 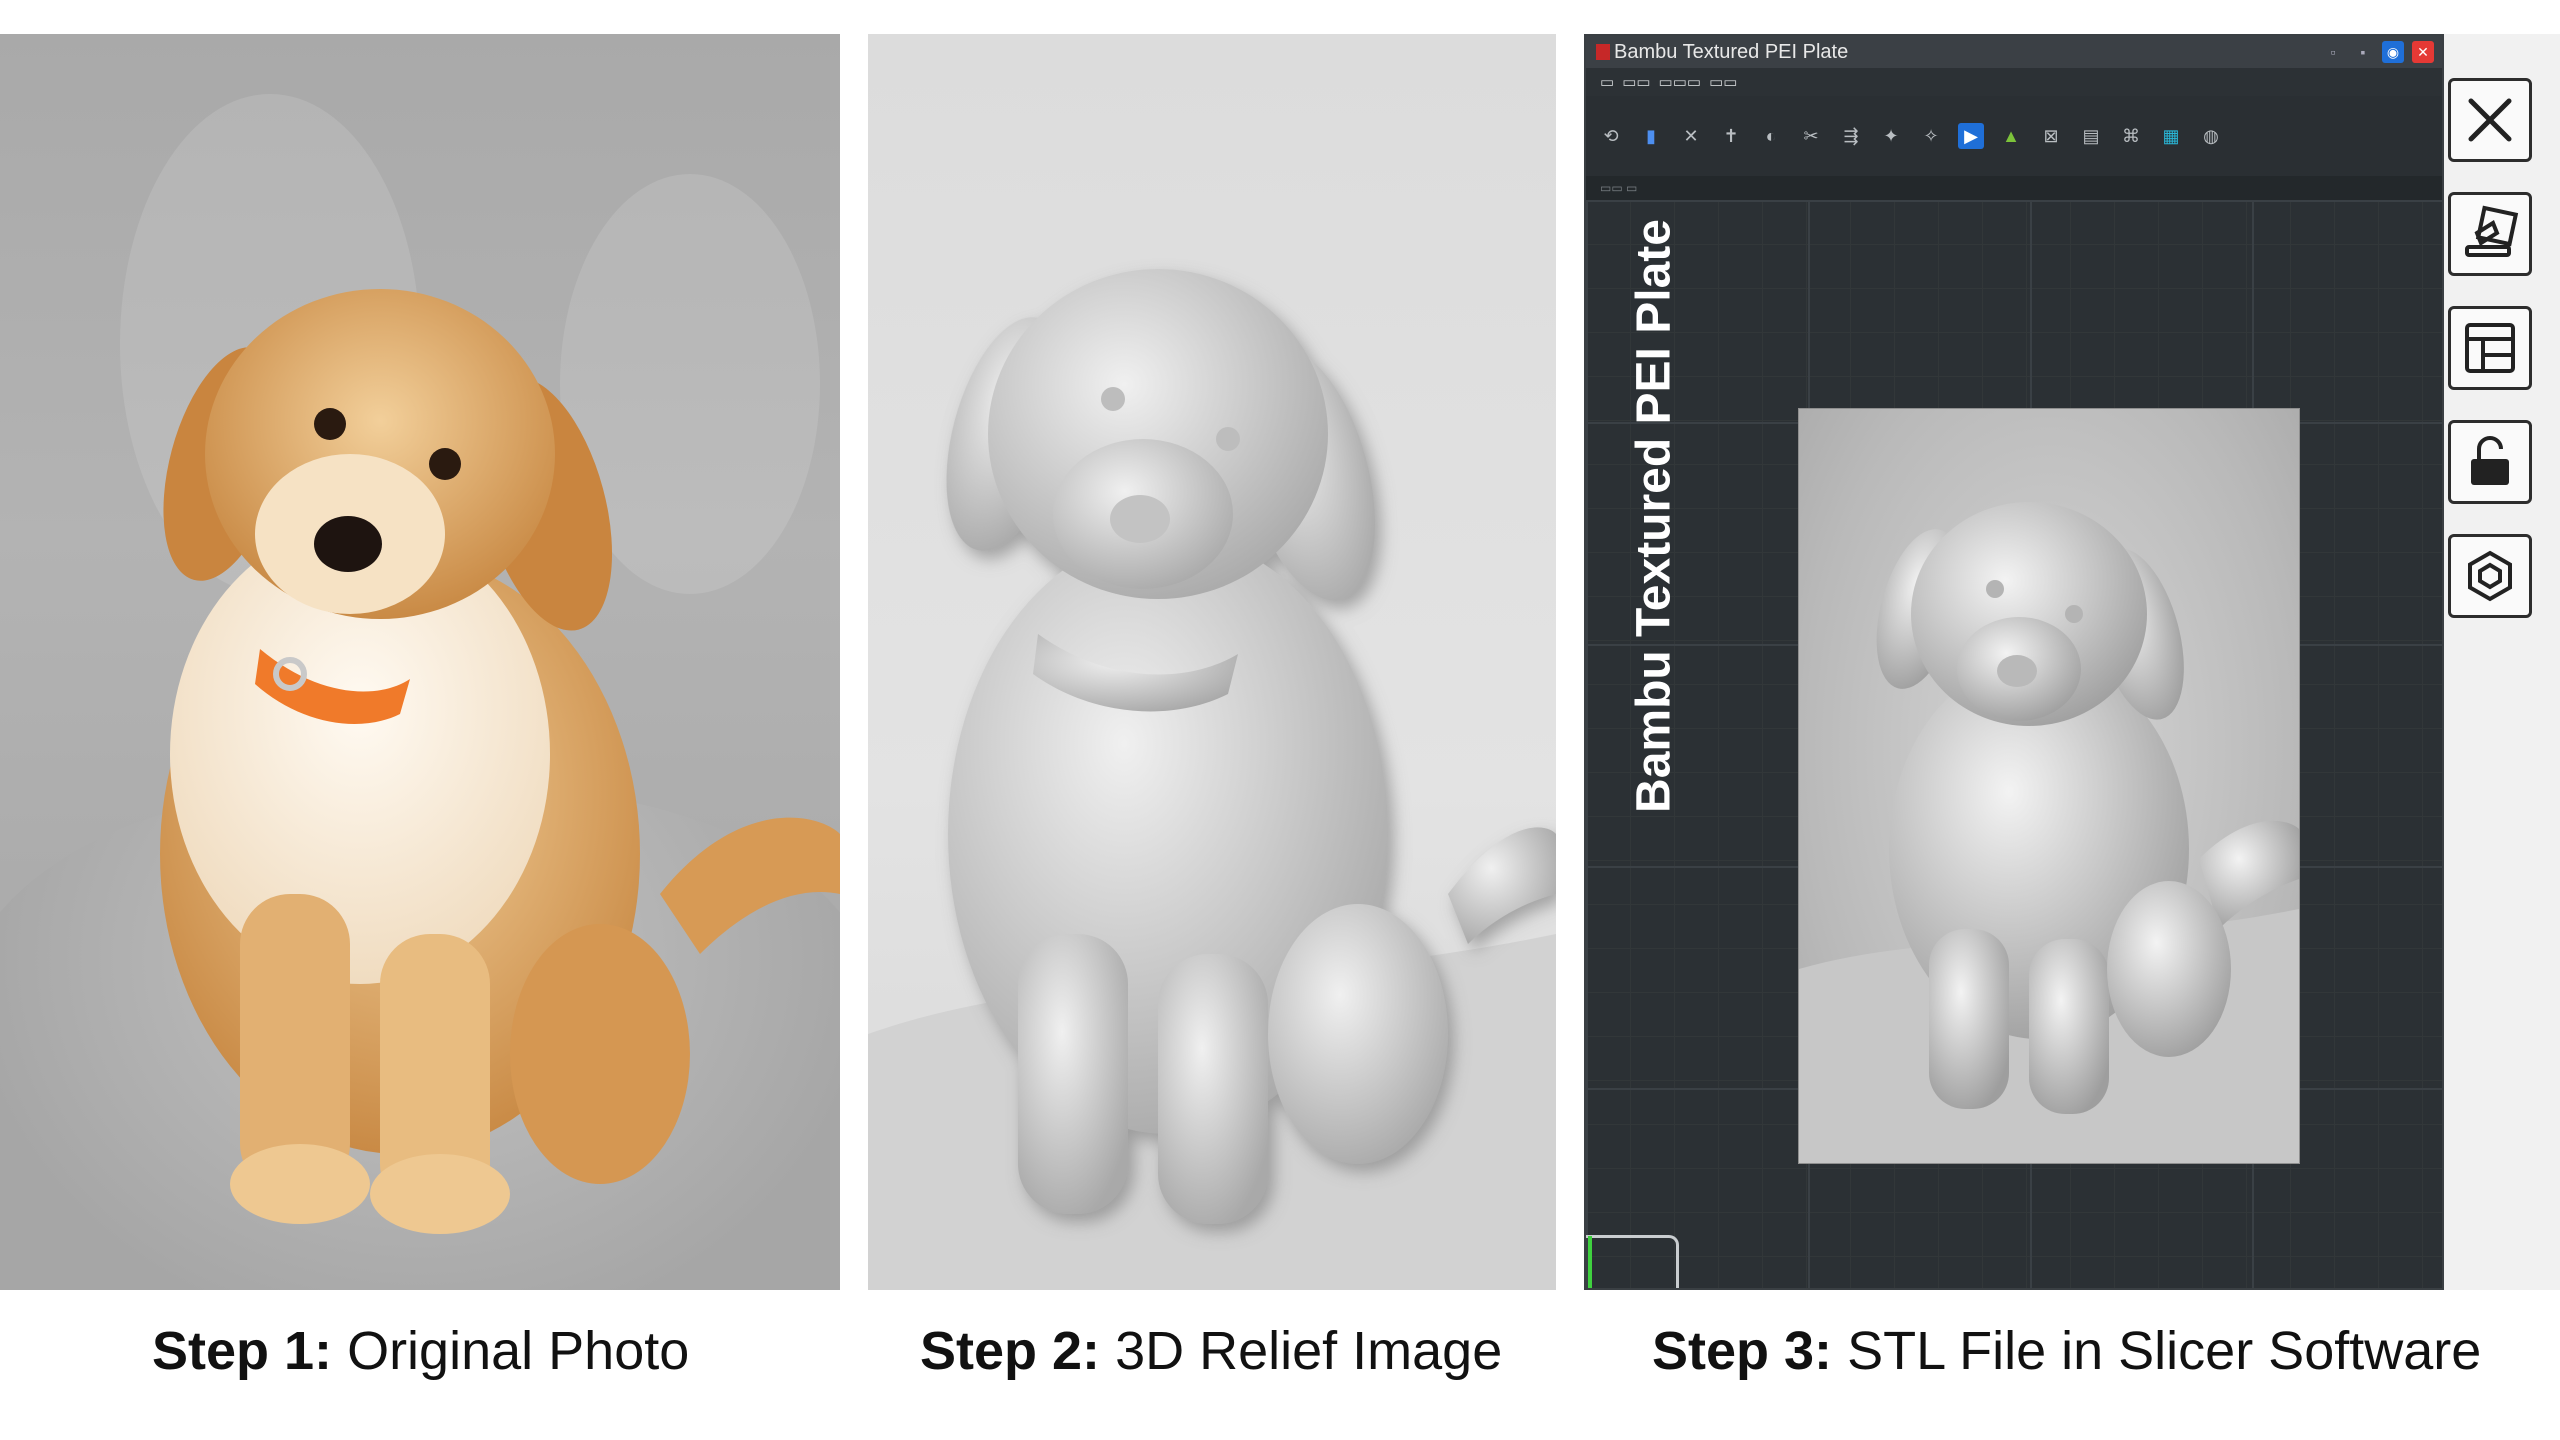 What do you see at coordinates (1211, 1351) in the screenshot?
I see `caption-step-2: Step 2: 3D Relief Image` at bounding box center [1211, 1351].